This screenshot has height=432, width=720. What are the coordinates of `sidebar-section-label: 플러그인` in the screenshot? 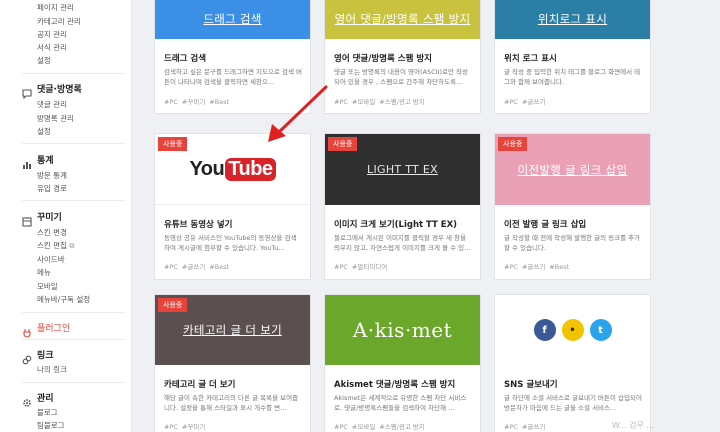 It's located at (54, 329).